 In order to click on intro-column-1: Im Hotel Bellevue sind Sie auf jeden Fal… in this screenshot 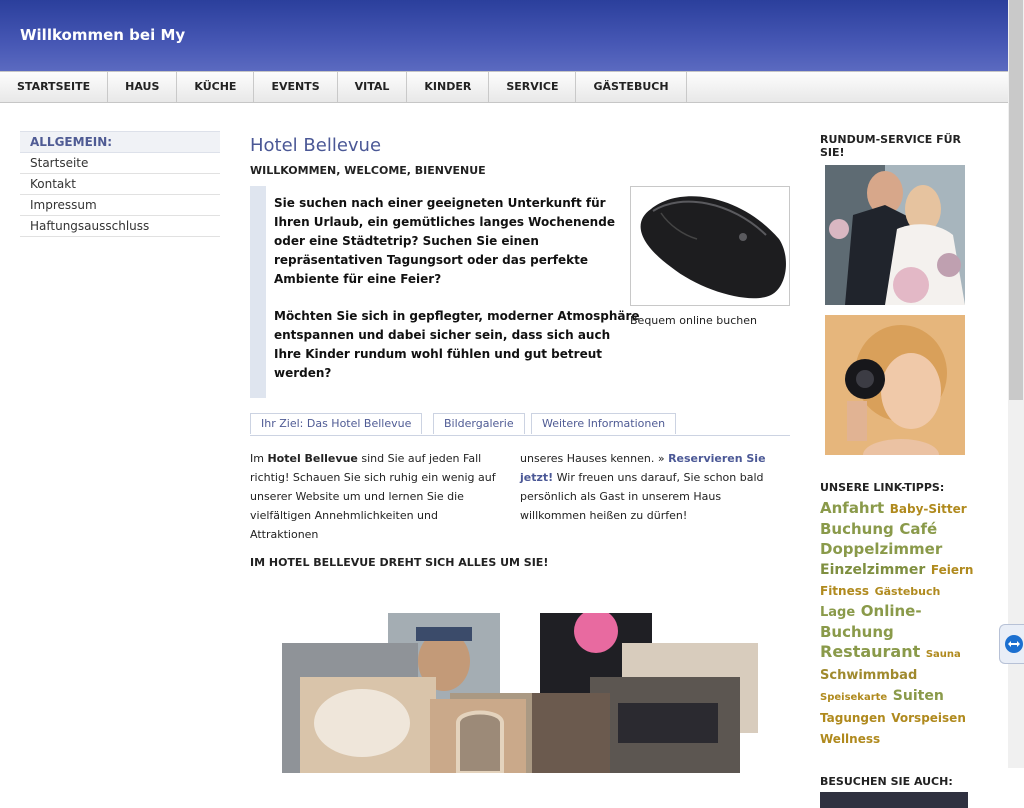, I will do `click(379, 496)`.